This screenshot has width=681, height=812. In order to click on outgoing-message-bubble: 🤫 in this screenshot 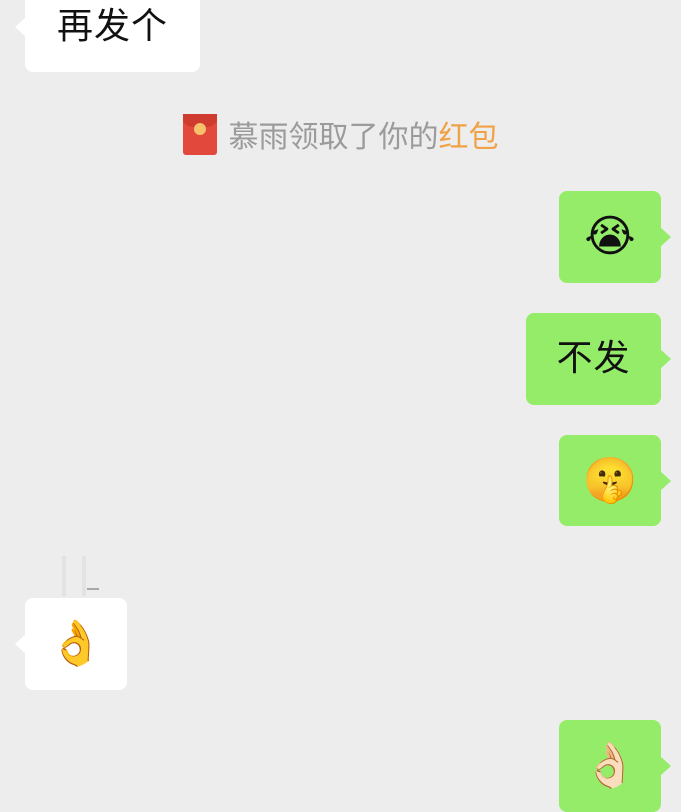, I will do `click(615, 480)`.